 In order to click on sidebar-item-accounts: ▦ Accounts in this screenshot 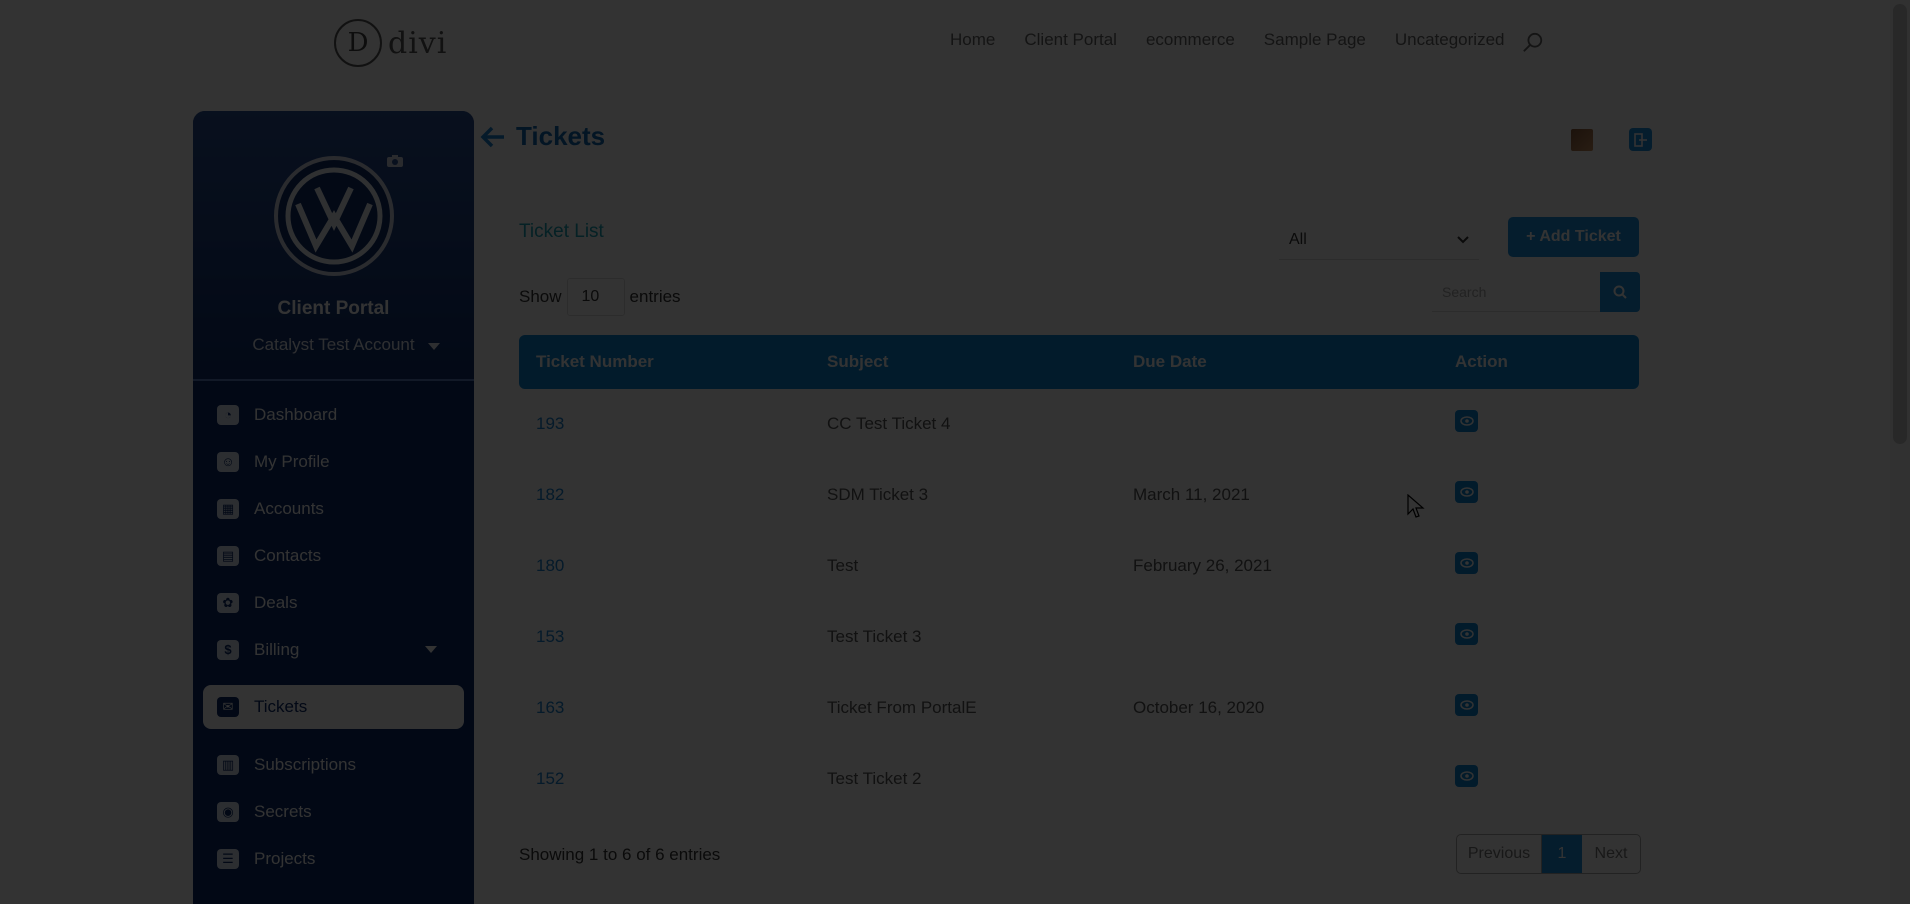, I will do `click(333, 508)`.